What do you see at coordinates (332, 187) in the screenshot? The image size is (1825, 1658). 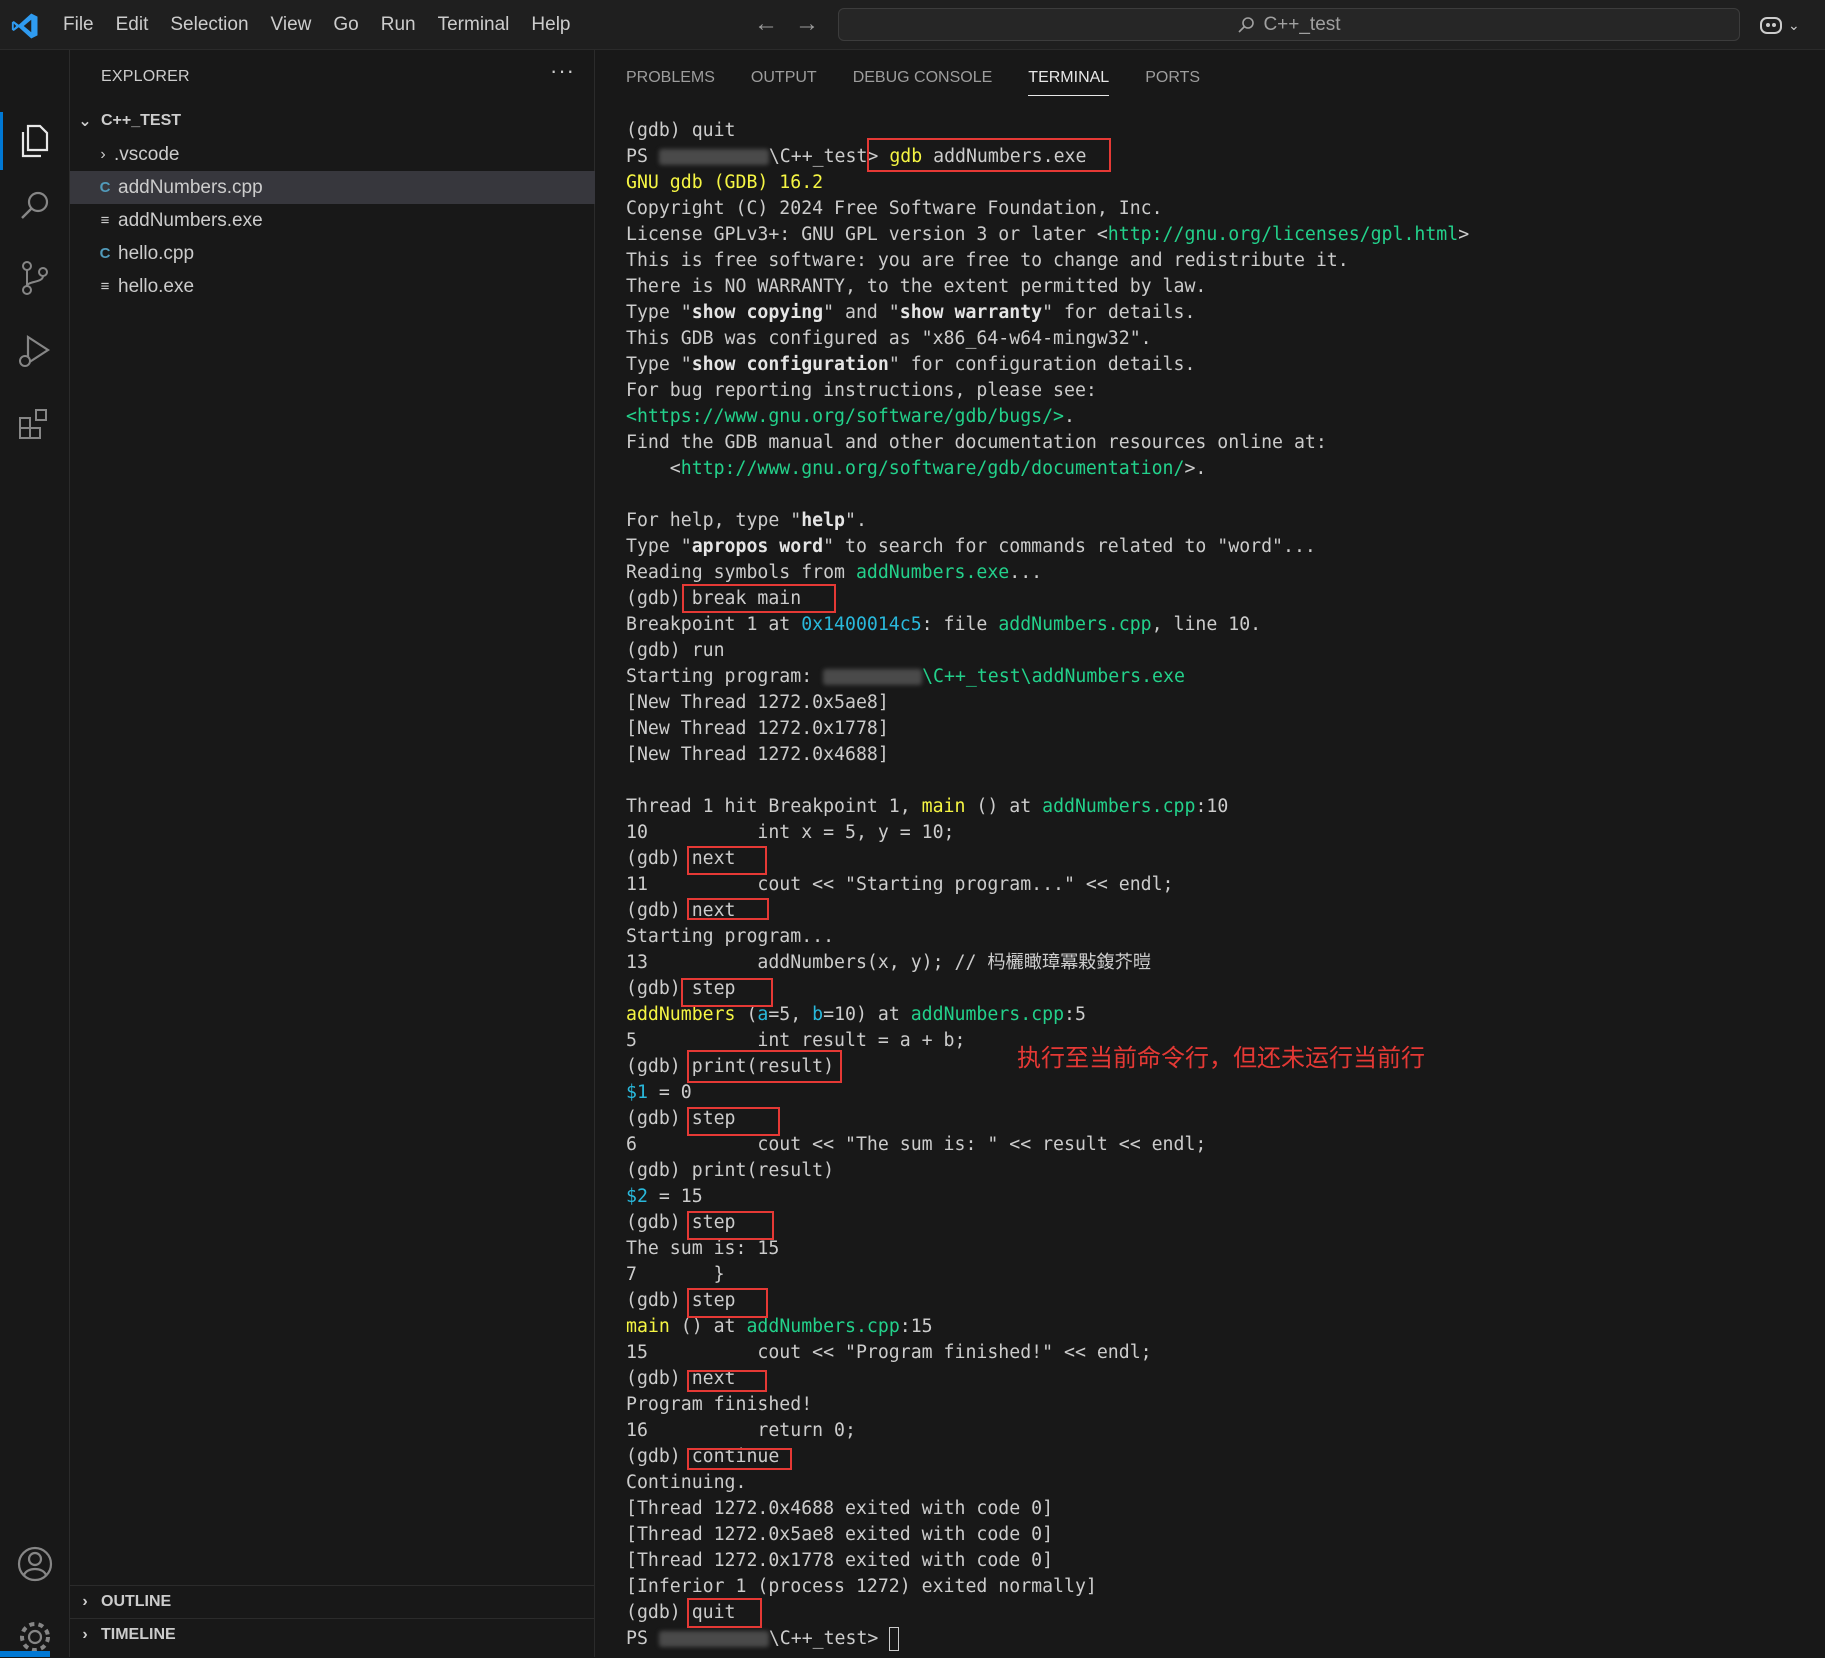 I see `tree-item-addnumbers-cpp: C addNumbers.cpp` at bounding box center [332, 187].